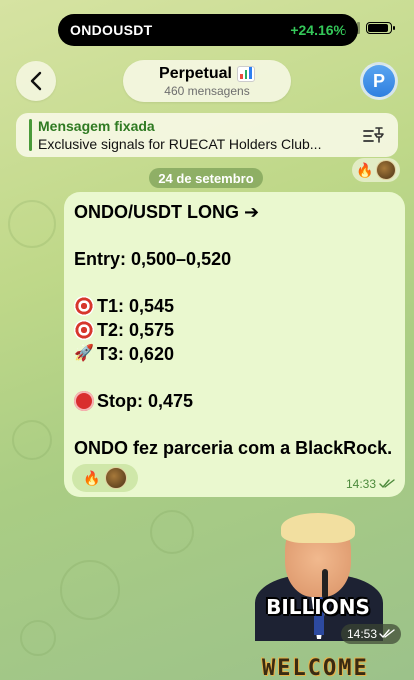  I want to click on status-icons, so click(368, 28).